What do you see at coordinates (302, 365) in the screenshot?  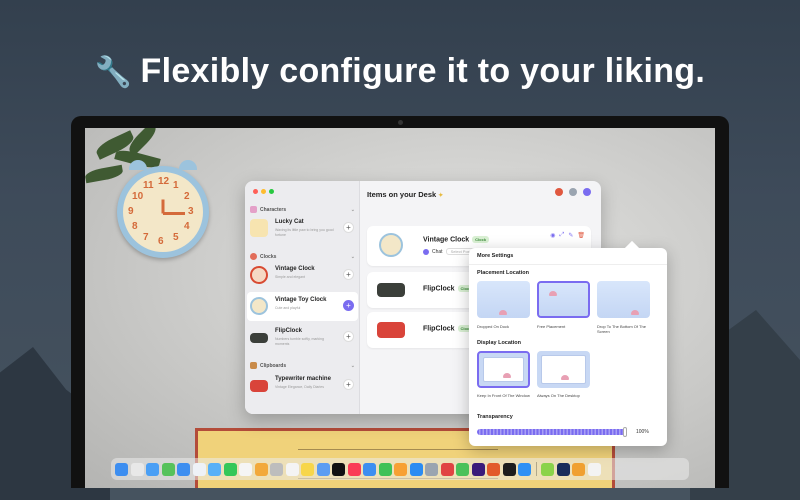 I see `section-clipboards: Clipboards ⌄` at bounding box center [302, 365].